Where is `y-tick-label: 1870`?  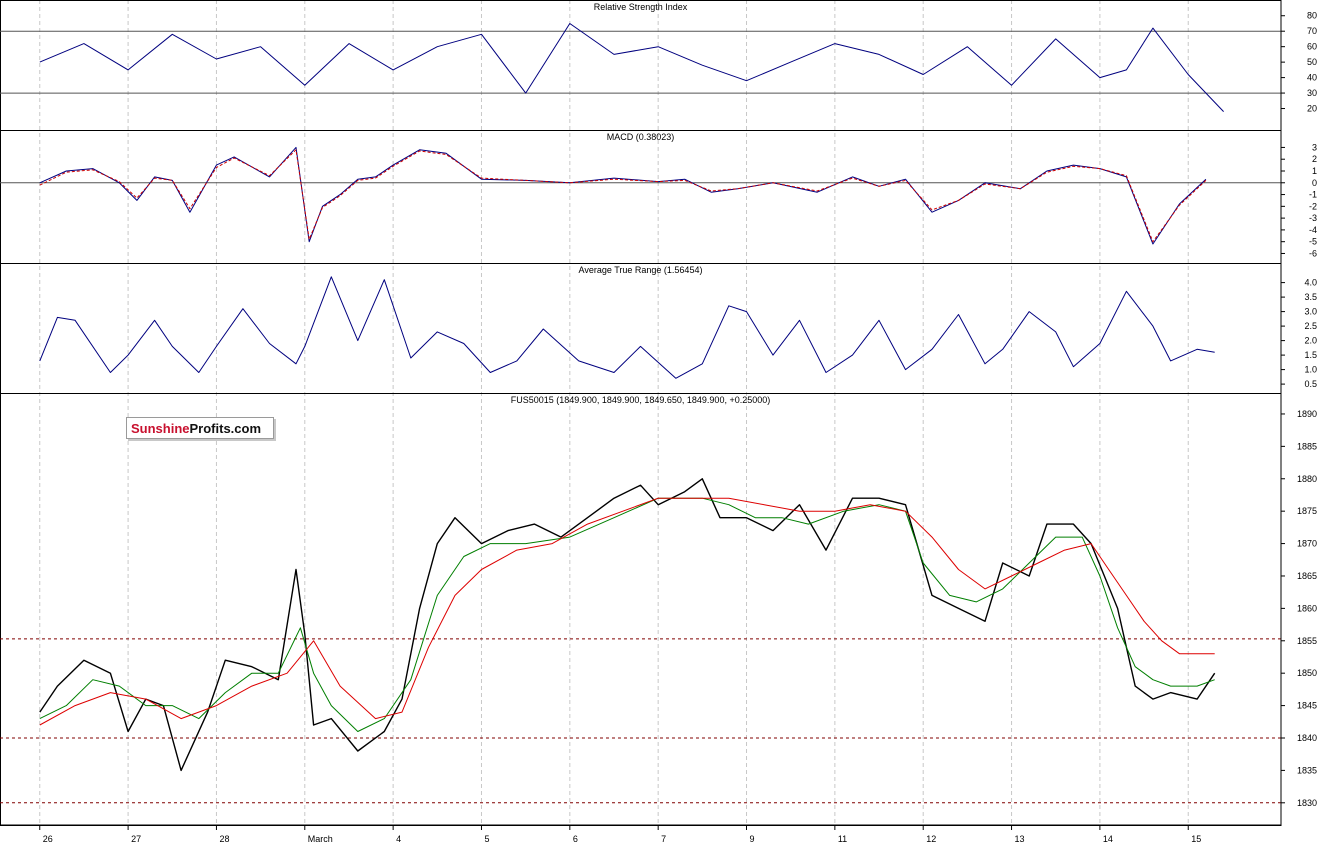 y-tick-label: 1870 is located at coordinates (1307, 544).